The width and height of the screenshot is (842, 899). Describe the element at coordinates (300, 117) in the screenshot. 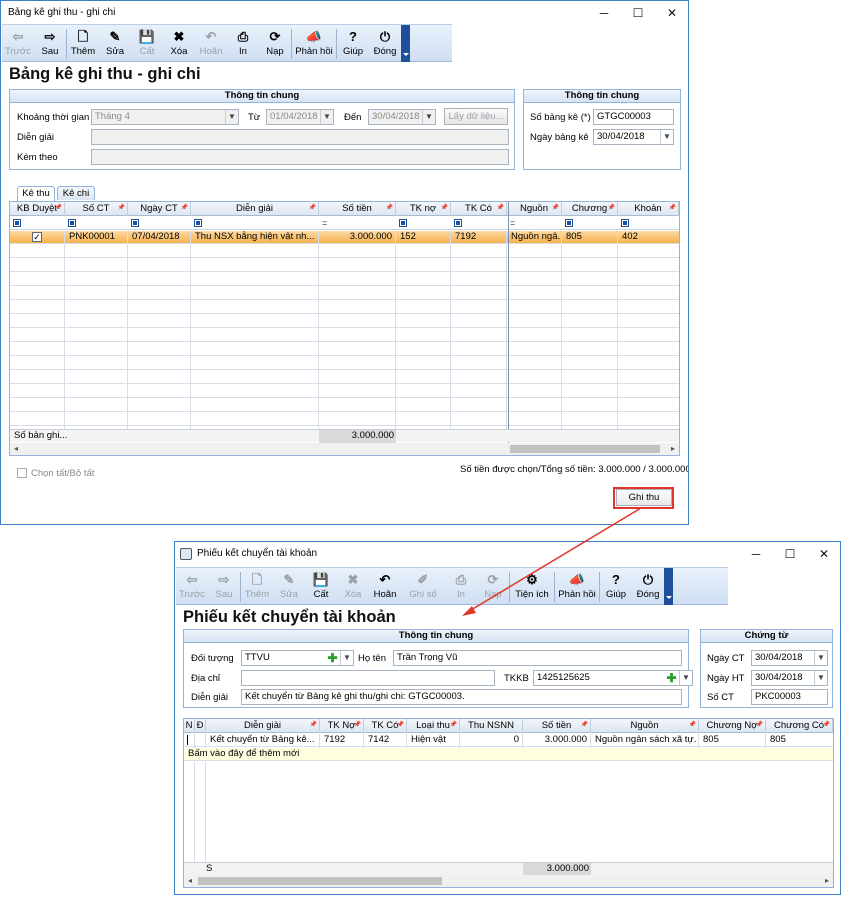

I see `tu-date: 01/04/2018 ▼` at that location.